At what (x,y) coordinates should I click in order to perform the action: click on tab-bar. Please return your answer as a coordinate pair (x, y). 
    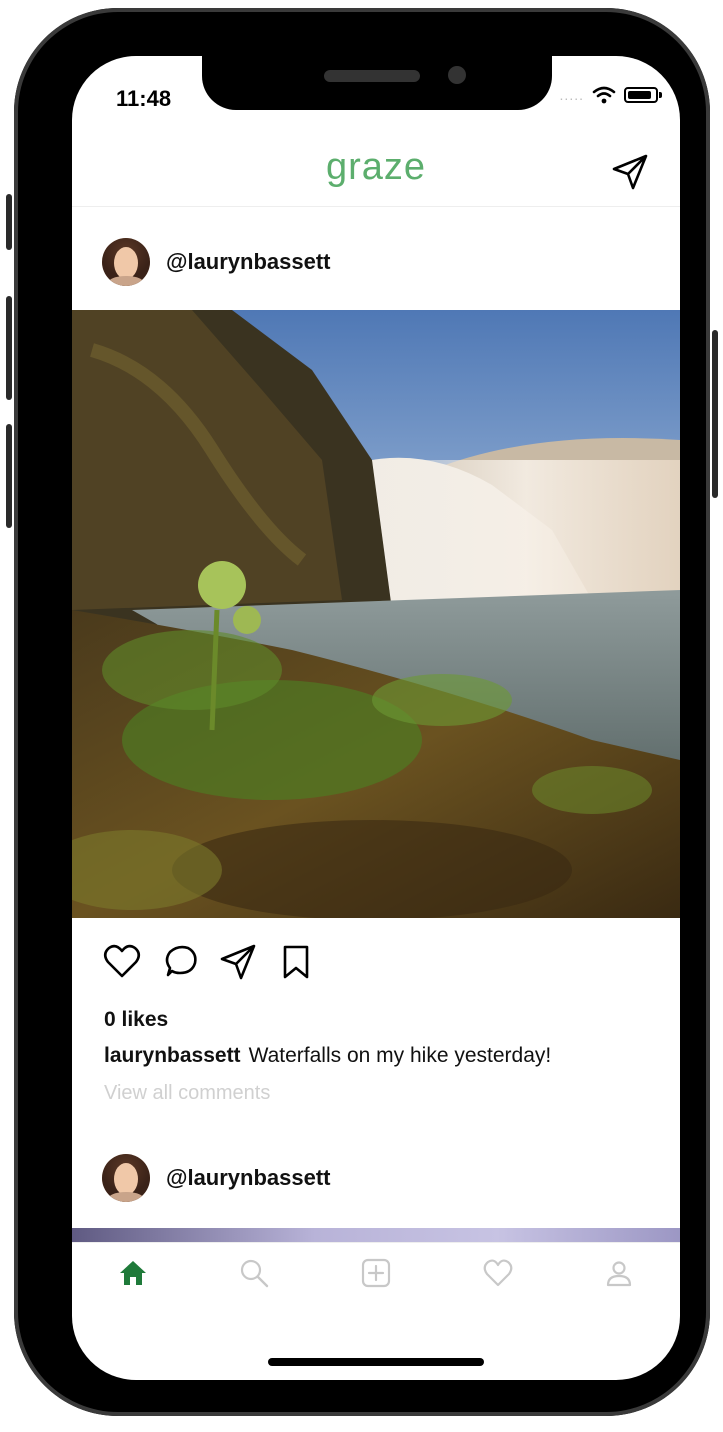
    Looking at the image, I should click on (376, 1272).